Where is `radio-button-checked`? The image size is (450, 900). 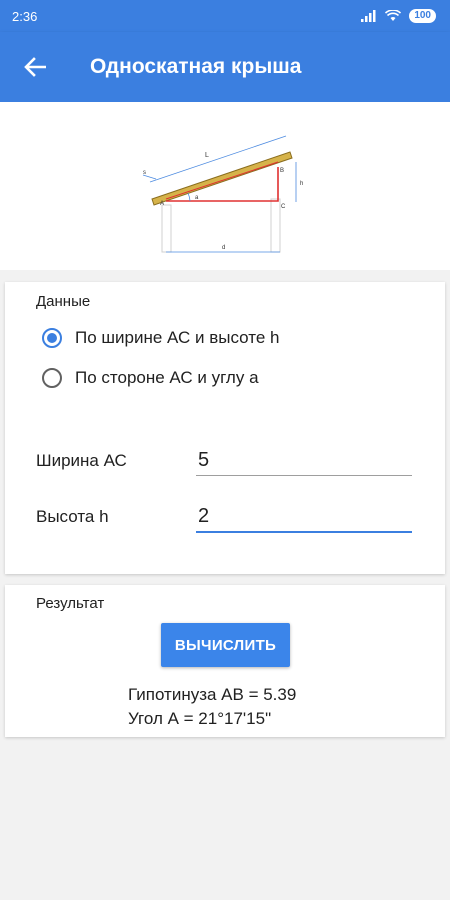
radio-button-checked is located at coordinates (52, 338).